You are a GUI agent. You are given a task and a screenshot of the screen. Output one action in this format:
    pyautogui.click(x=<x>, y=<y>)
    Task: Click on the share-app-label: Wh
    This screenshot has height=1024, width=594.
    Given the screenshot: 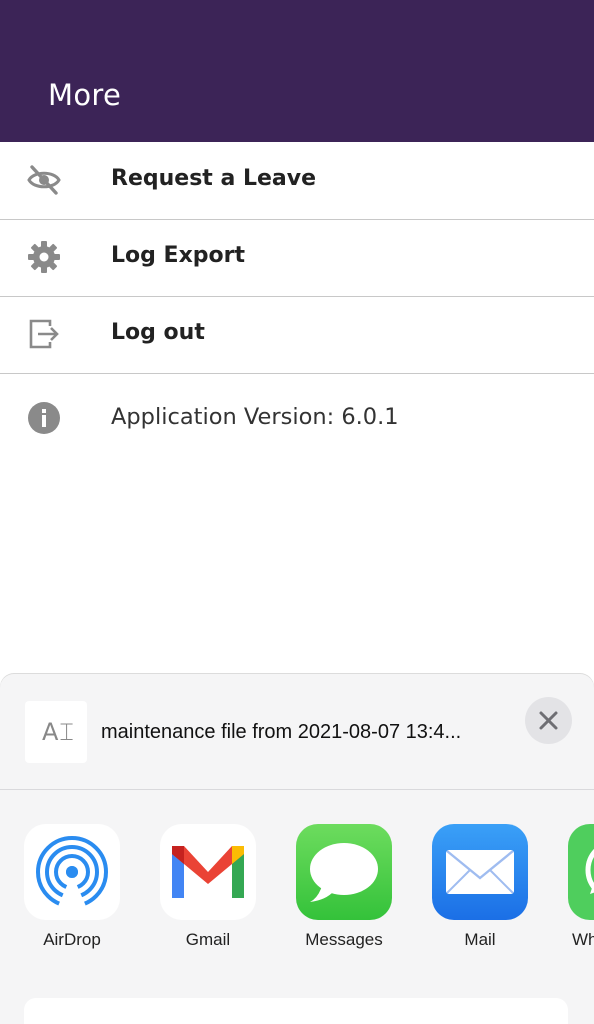 What is the action you would take?
    pyautogui.click(x=583, y=939)
    